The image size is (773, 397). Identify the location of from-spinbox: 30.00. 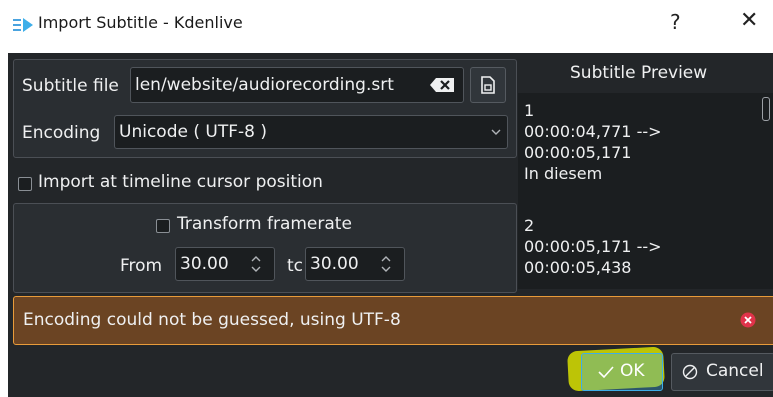
(225, 264).